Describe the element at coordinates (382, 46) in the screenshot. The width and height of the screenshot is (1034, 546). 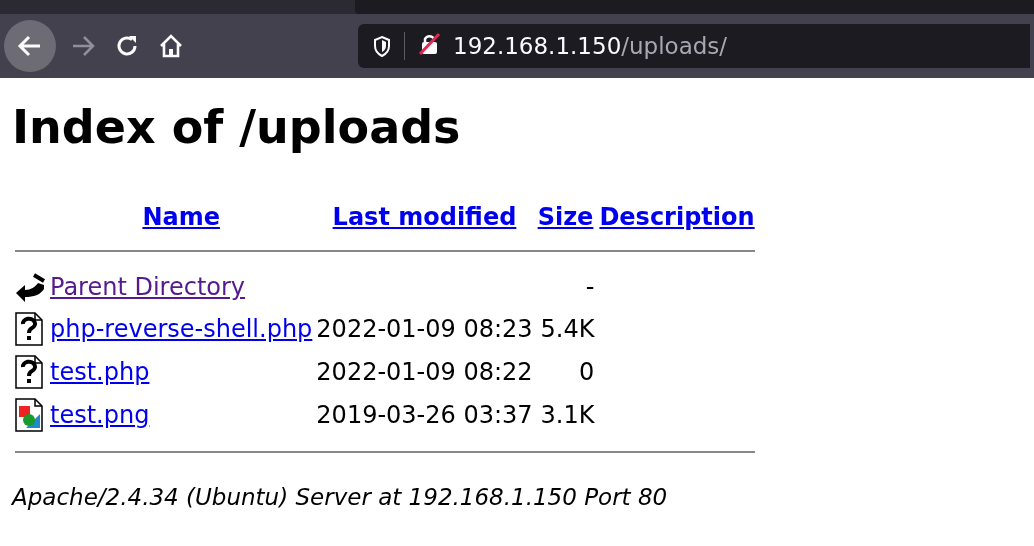
I see `shield-icon` at that location.